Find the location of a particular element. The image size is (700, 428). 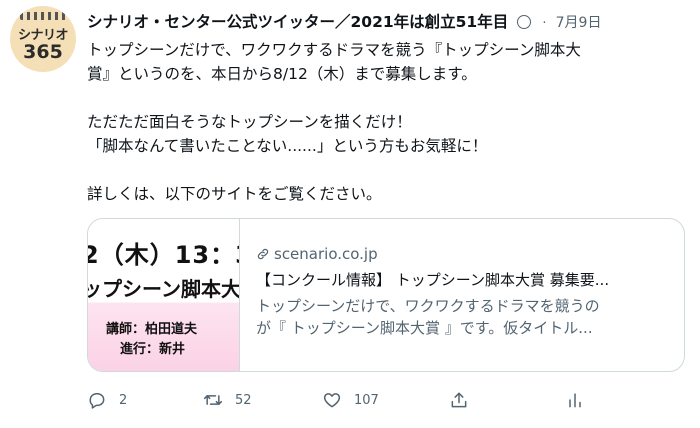

handle-icon is located at coordinates (524, 22).